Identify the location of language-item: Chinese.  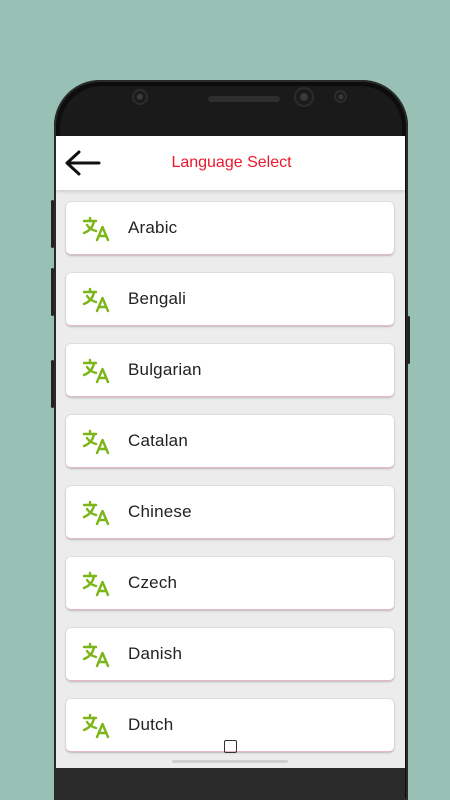
(230, 512).